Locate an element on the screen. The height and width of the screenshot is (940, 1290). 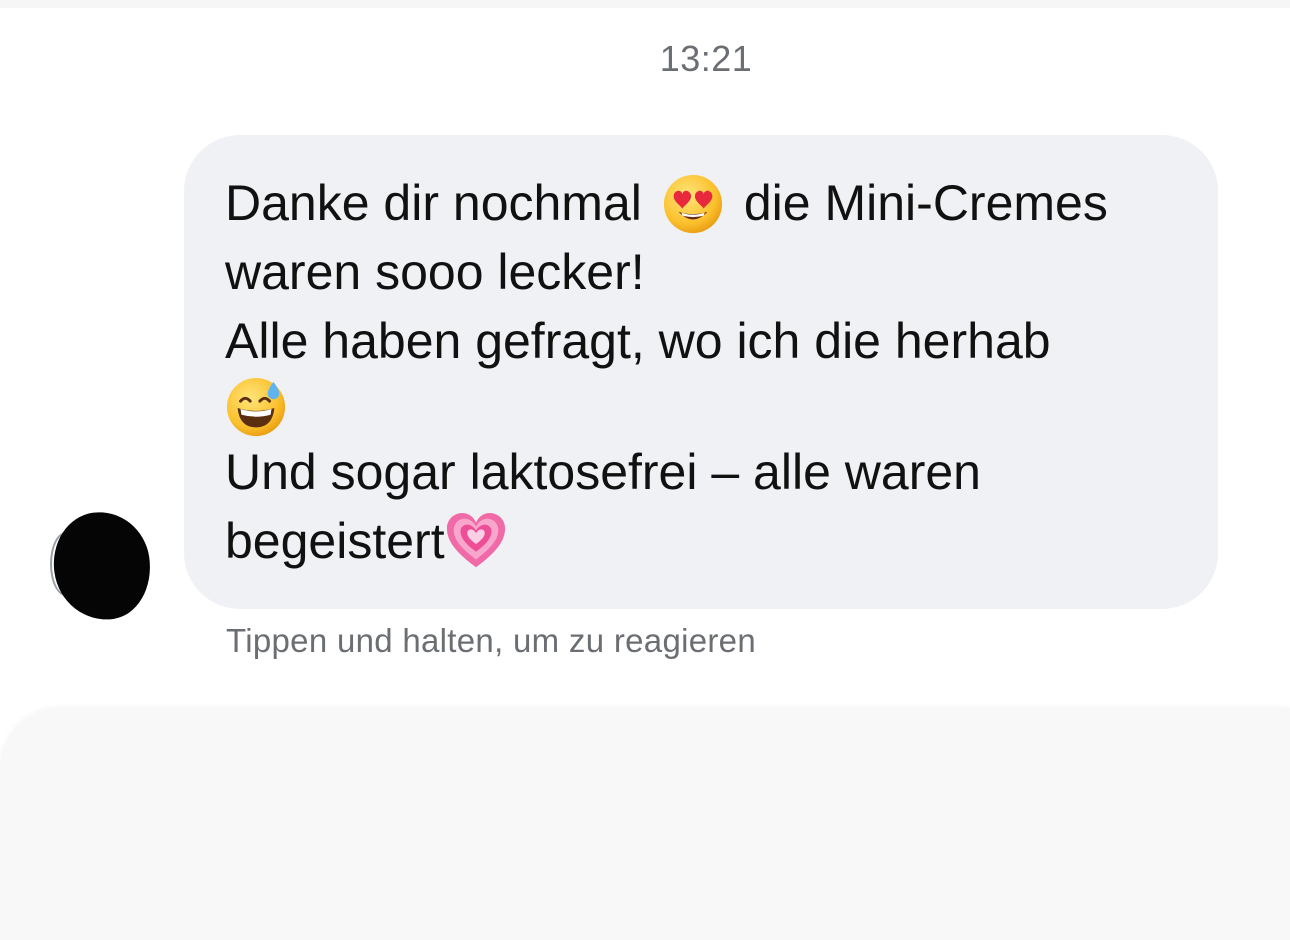
message-line: Danke dir nochmal die Mini-Cremes is located at coordinates (701, 203).